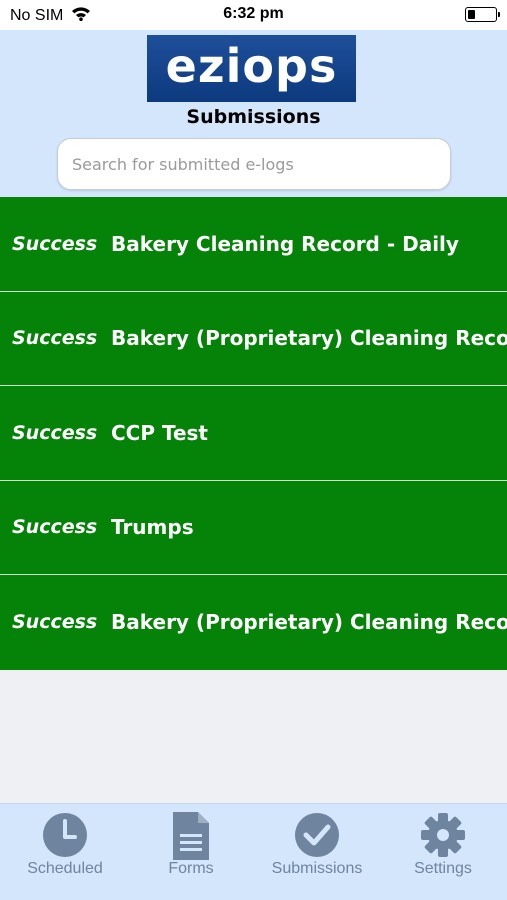  What do you see at coordinates (191, 868) in the screenshot?
I see `tab-label: Forms` at bounding box center [191, 868].